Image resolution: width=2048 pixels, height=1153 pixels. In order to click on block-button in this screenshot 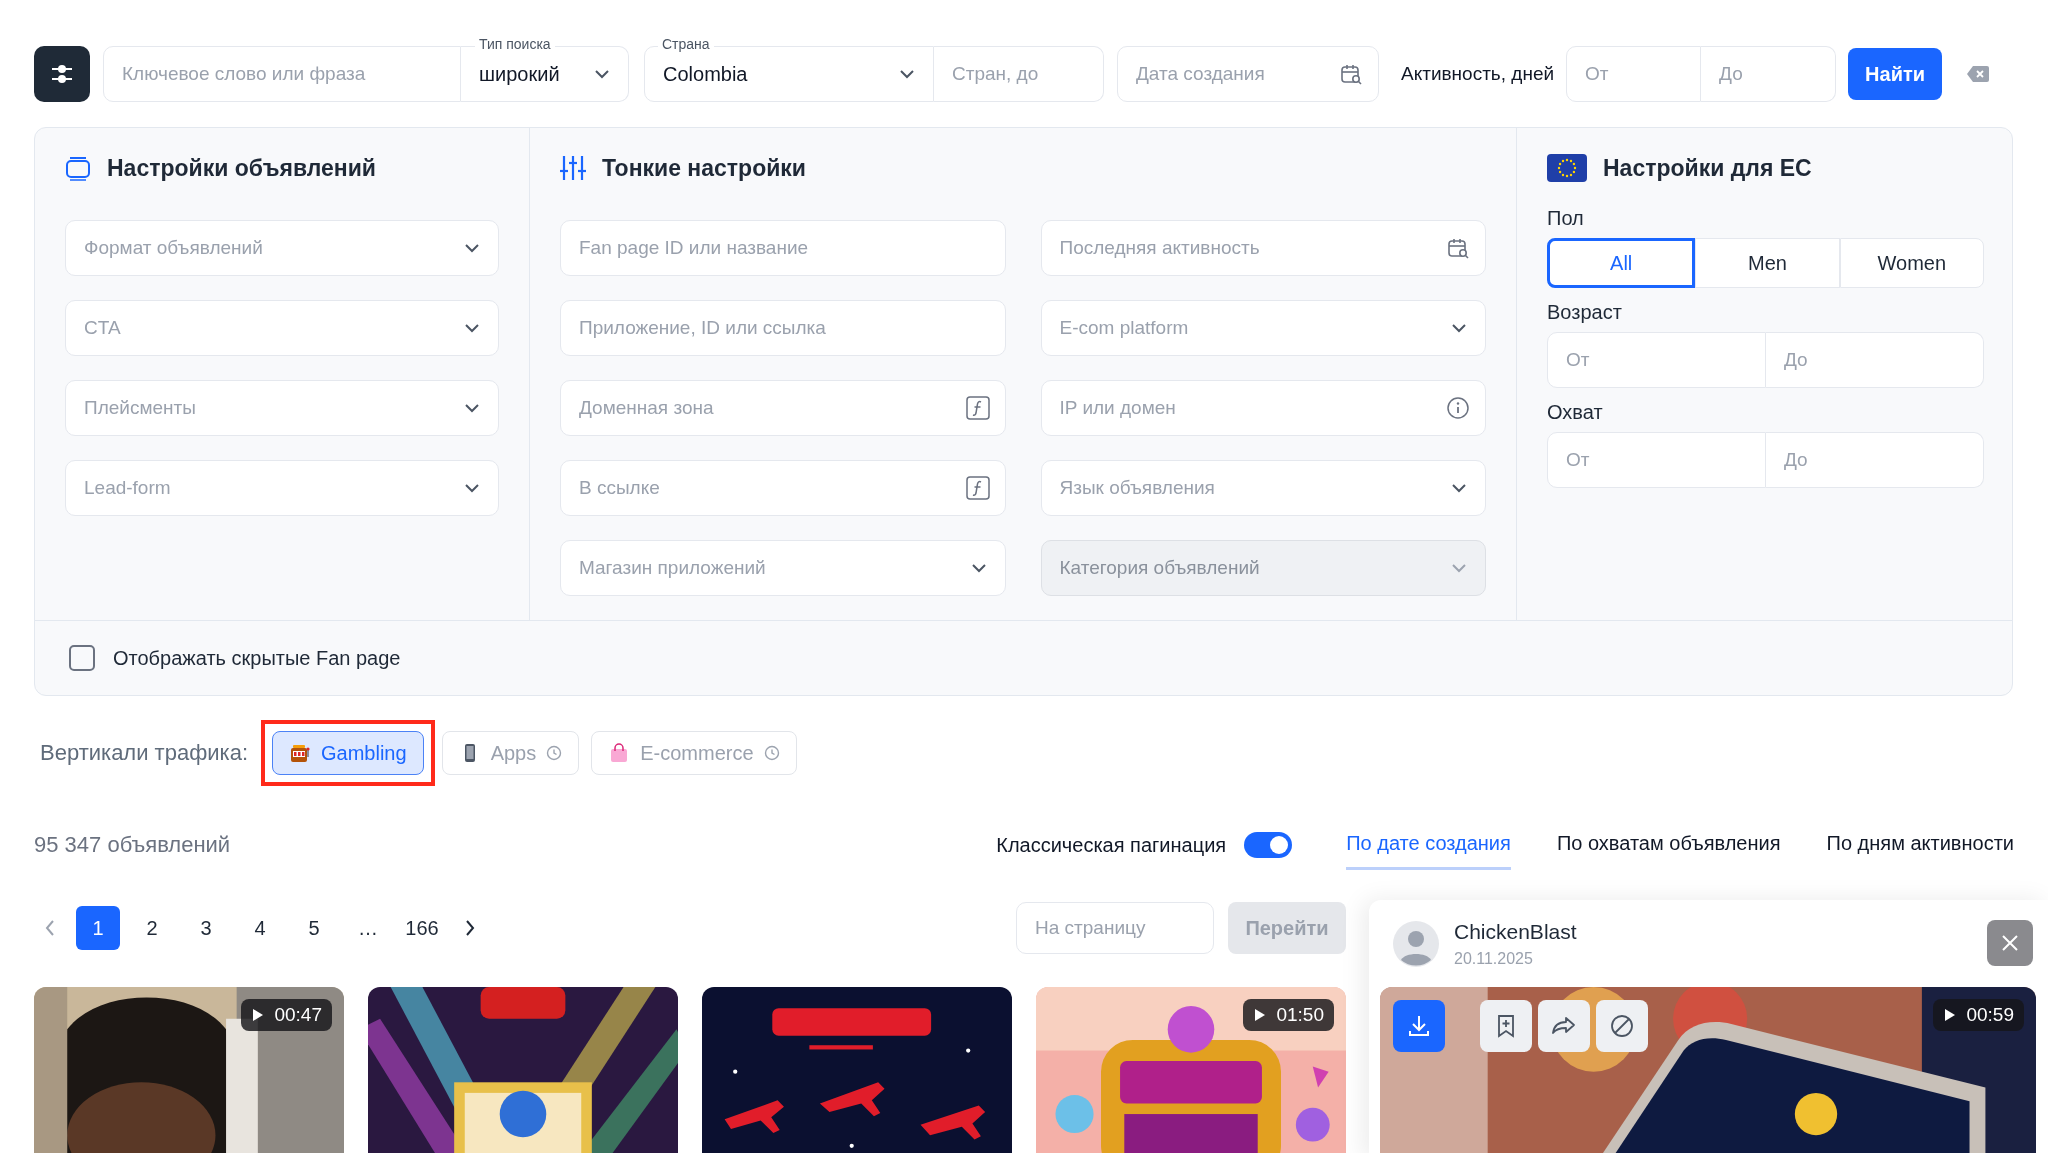, I will do `click(1622, 1026)`.